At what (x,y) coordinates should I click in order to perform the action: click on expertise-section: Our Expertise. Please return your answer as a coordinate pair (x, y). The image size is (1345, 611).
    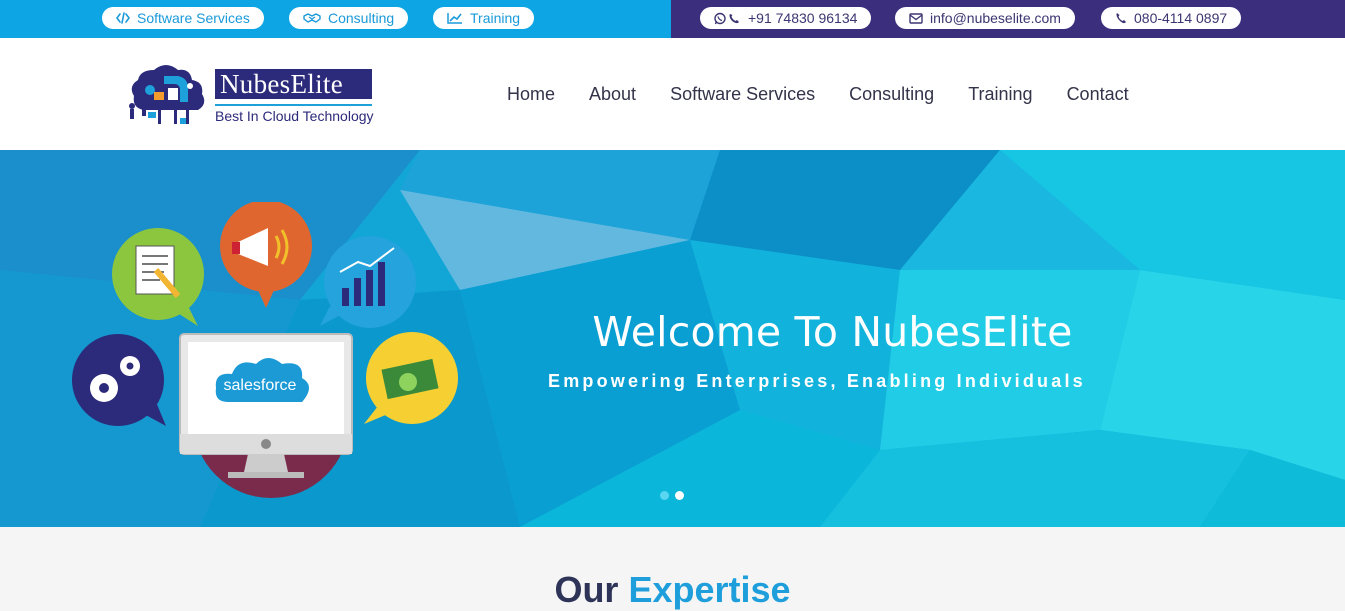
    Looking at the image, I should click on (672, 568).